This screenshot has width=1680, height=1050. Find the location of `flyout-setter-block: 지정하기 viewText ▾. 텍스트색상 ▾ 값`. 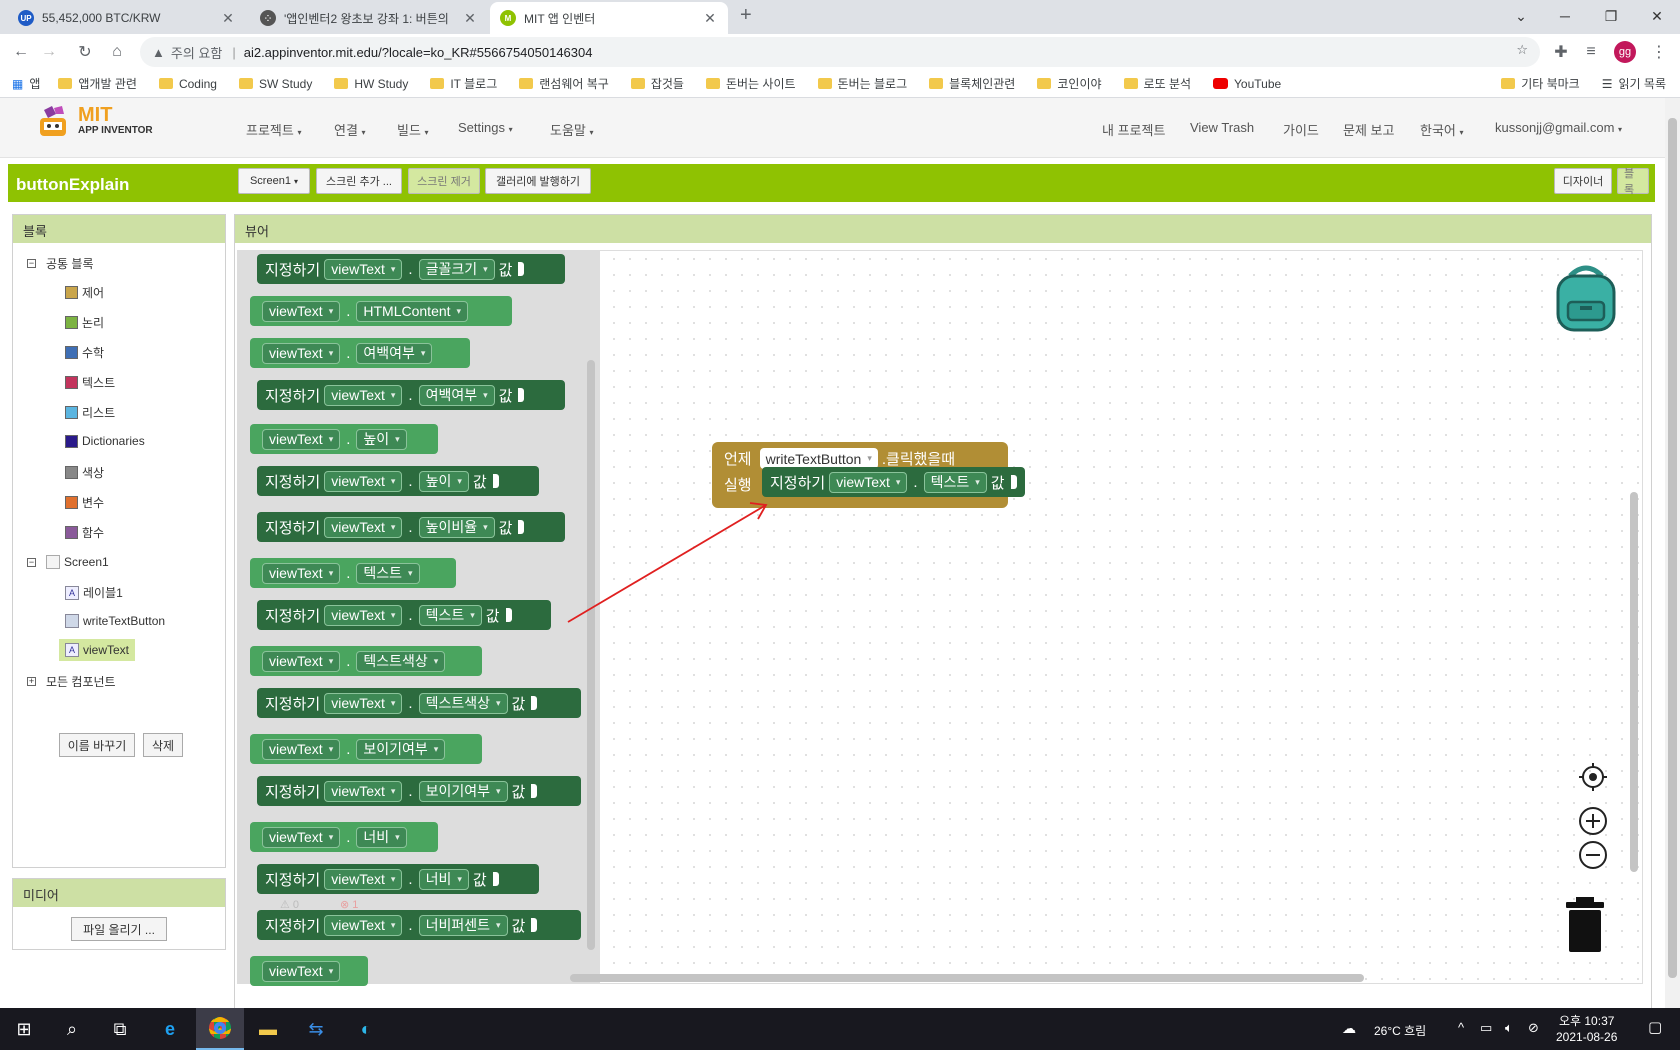

flyout-setter-block: 지정하기 viewText ▾. 텍스트색상 ▾ 값 is located at coordinates (419, 703).